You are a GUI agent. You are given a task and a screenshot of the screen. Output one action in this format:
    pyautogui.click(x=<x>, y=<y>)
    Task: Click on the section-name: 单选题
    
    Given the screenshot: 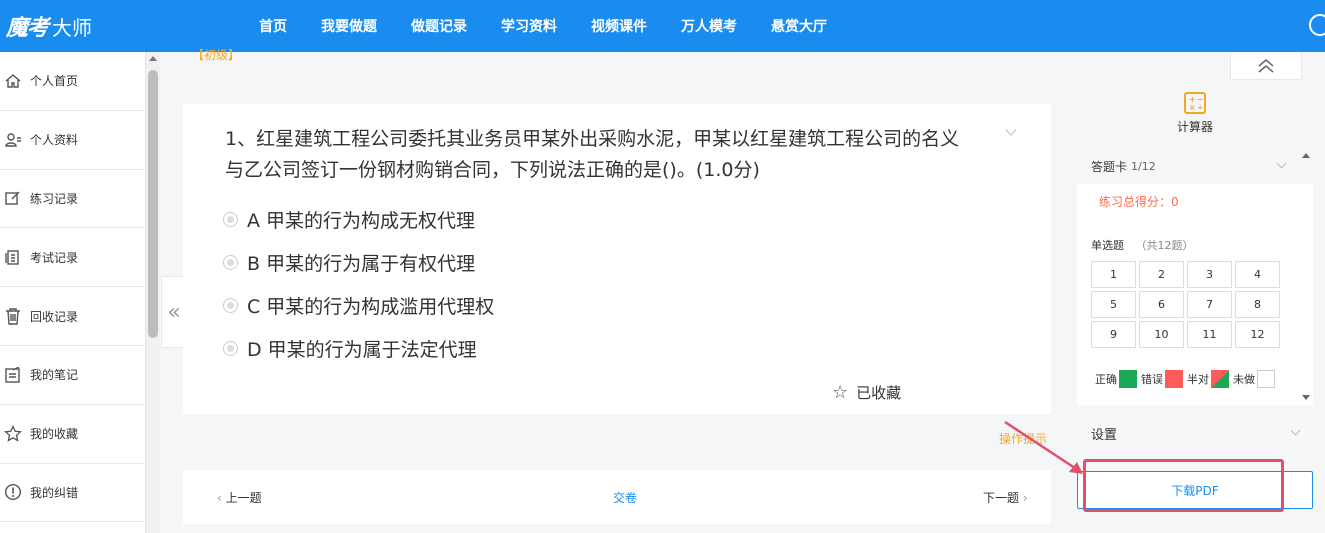 What is the action you would take?
    pyautogui.click(x=1107, y=245)
    